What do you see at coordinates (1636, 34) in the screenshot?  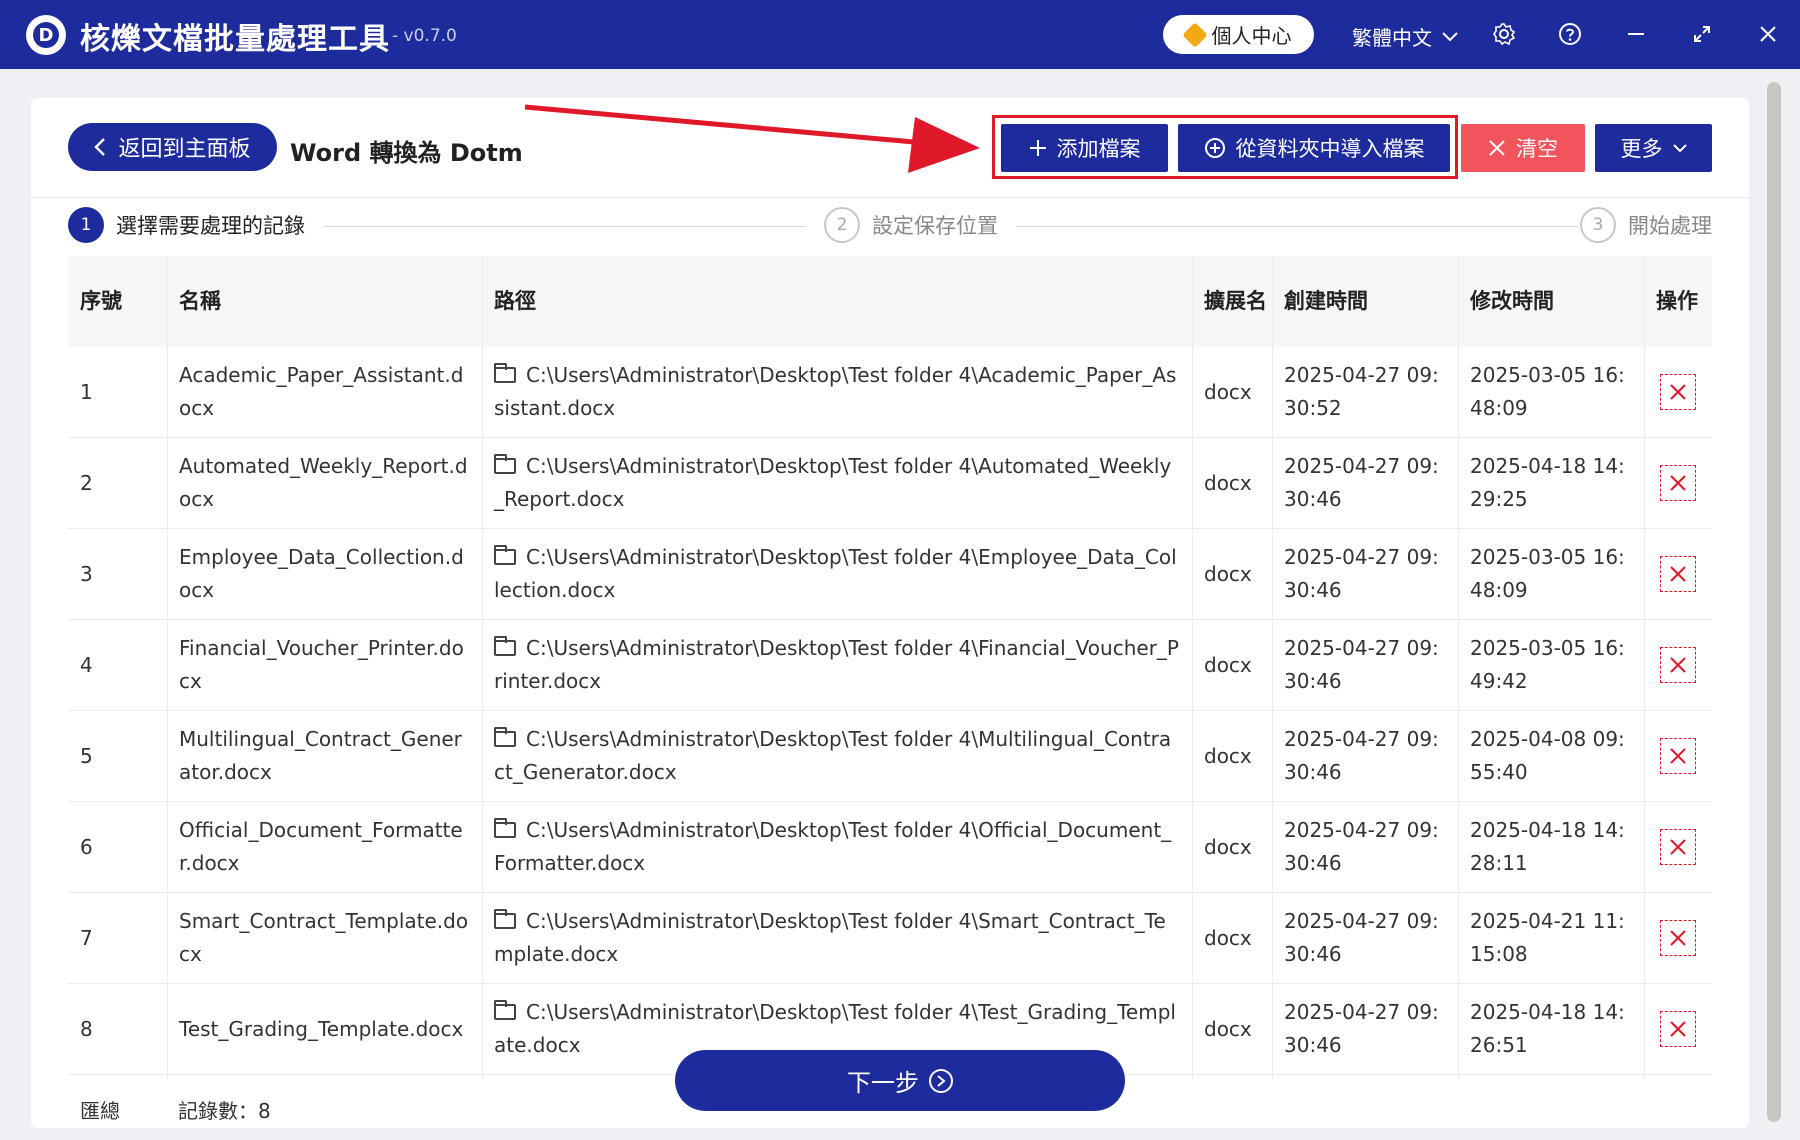 I see `minimize-button` at bounding box center [1636, 34].